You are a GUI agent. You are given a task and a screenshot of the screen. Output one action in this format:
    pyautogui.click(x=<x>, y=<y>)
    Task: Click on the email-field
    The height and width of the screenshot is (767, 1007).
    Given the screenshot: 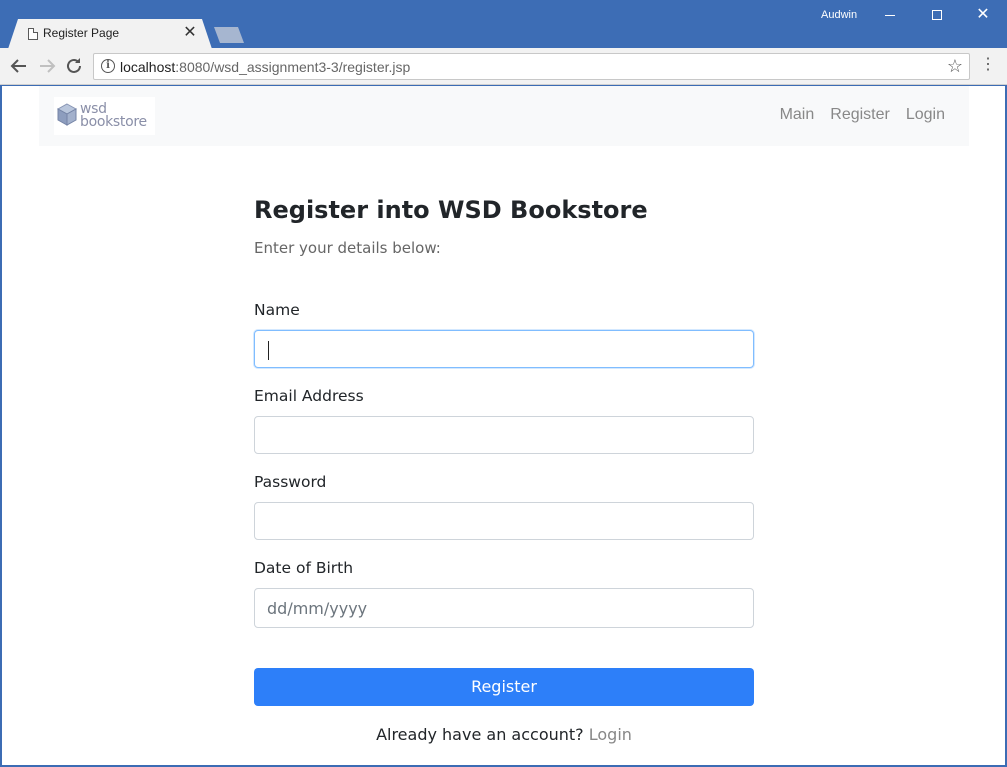 What is the action you would take?
    pyautogui.click(x=504, y=435)
    